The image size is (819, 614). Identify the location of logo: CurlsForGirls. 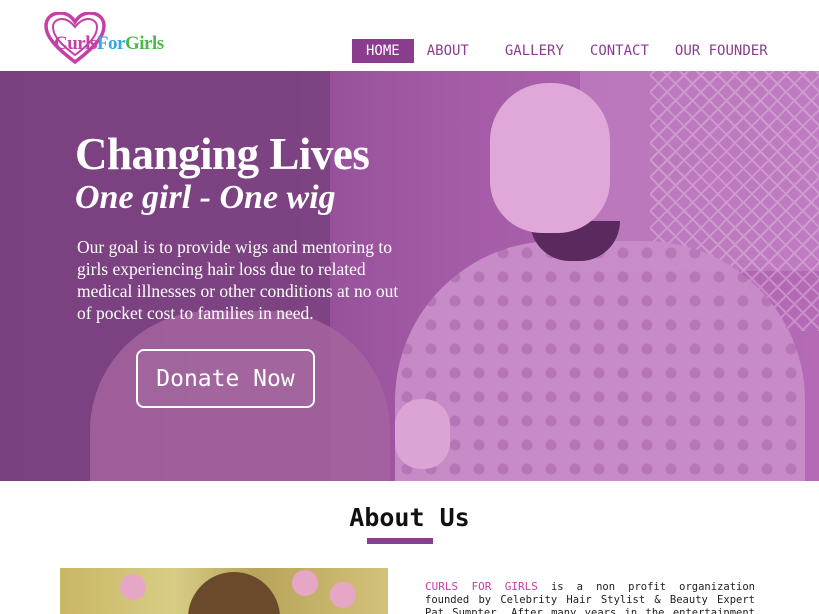
(109, 38).